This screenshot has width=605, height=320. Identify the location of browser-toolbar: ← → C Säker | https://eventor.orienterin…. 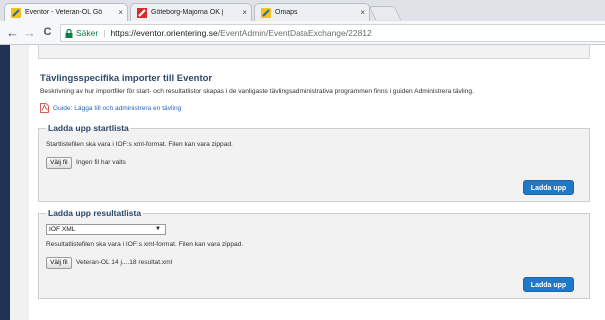
(302, 33).